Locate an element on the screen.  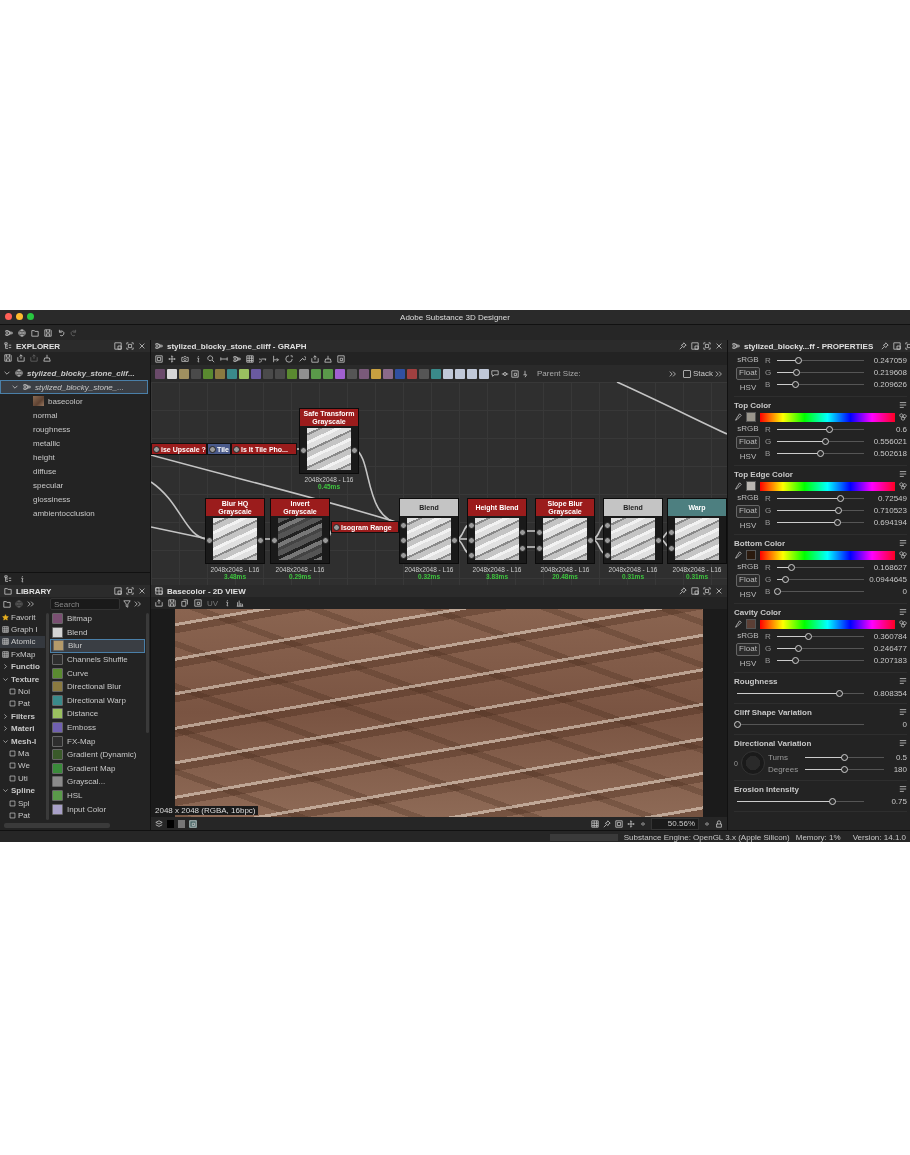
category-item: Mesh-I is located at coordinates (22, 741).